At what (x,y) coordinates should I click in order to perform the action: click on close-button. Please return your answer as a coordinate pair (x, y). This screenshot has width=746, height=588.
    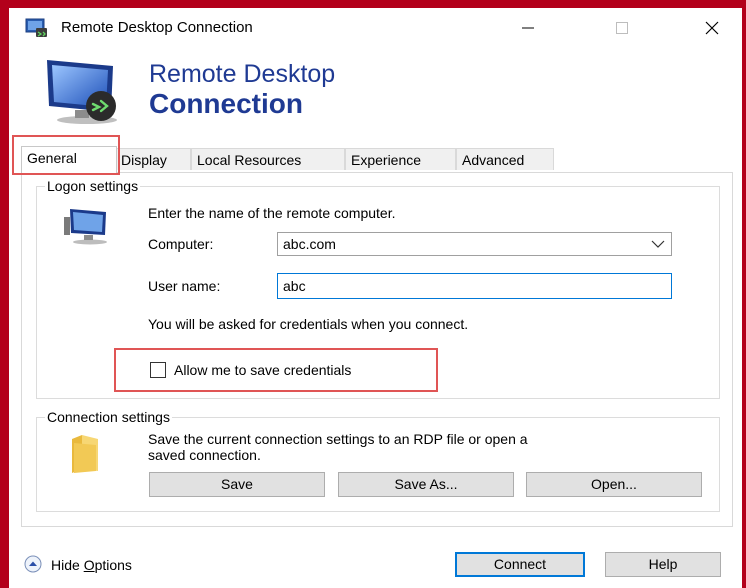
    Looking at the image, I should click on (712, 28).